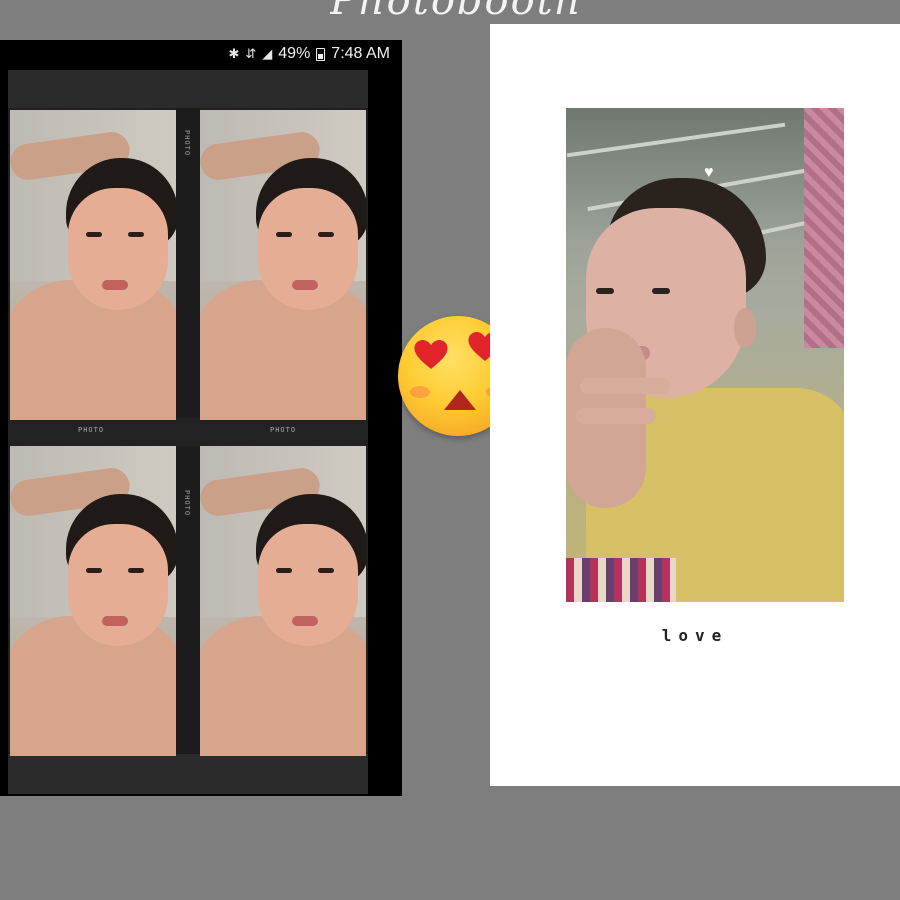 The image size is (900, 900). I want to click on film-frame-label-2: PHOTO, so click(283, 430).